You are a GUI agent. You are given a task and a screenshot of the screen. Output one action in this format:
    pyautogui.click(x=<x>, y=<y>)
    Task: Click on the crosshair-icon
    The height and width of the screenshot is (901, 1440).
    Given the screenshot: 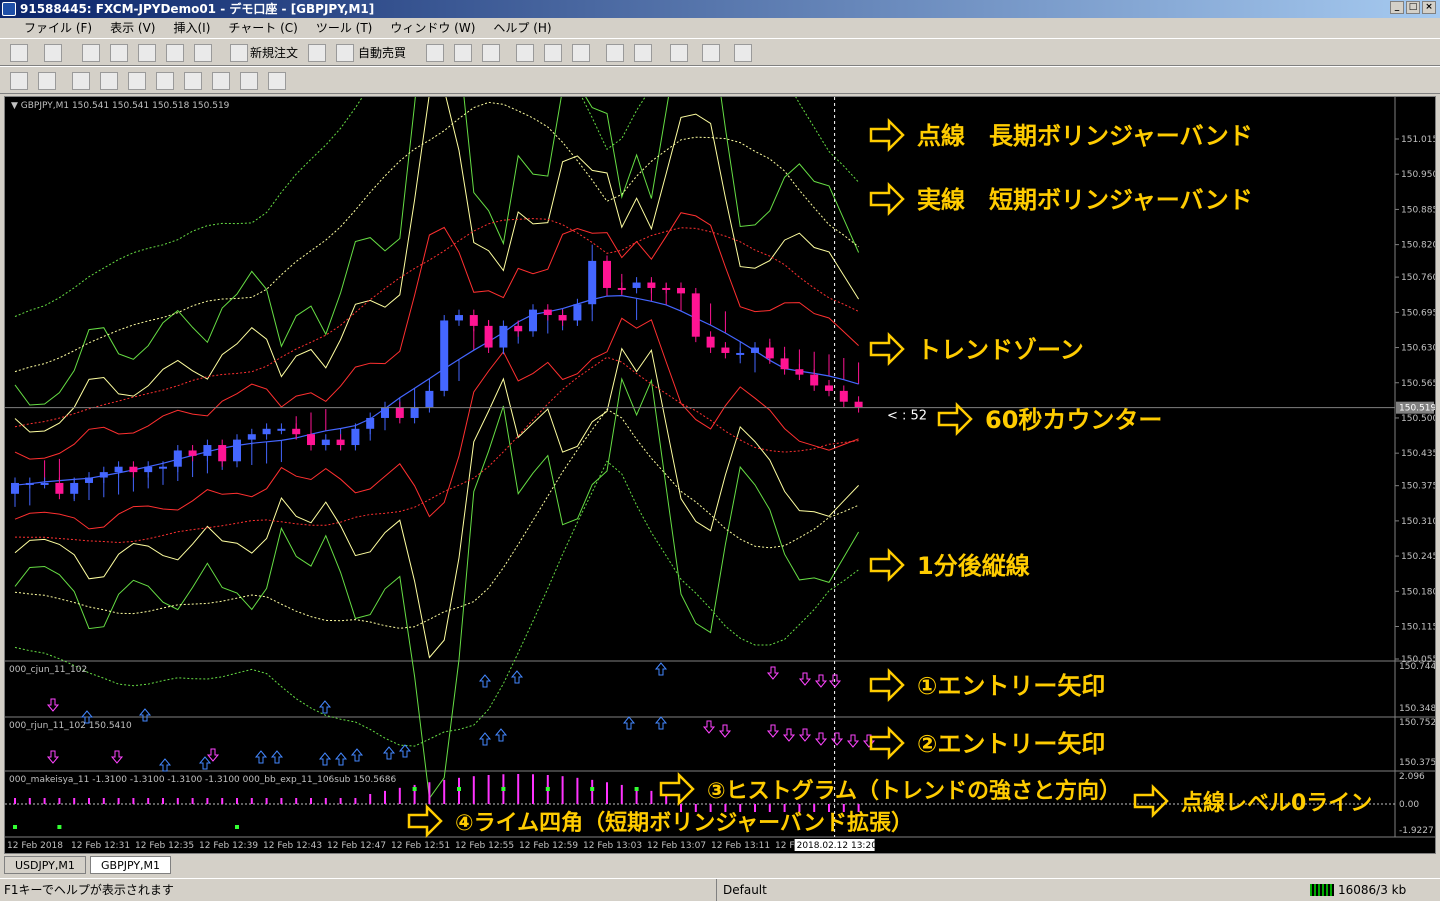 What is the action you would take?
    pyautogui.click(x=47, y=81)
    